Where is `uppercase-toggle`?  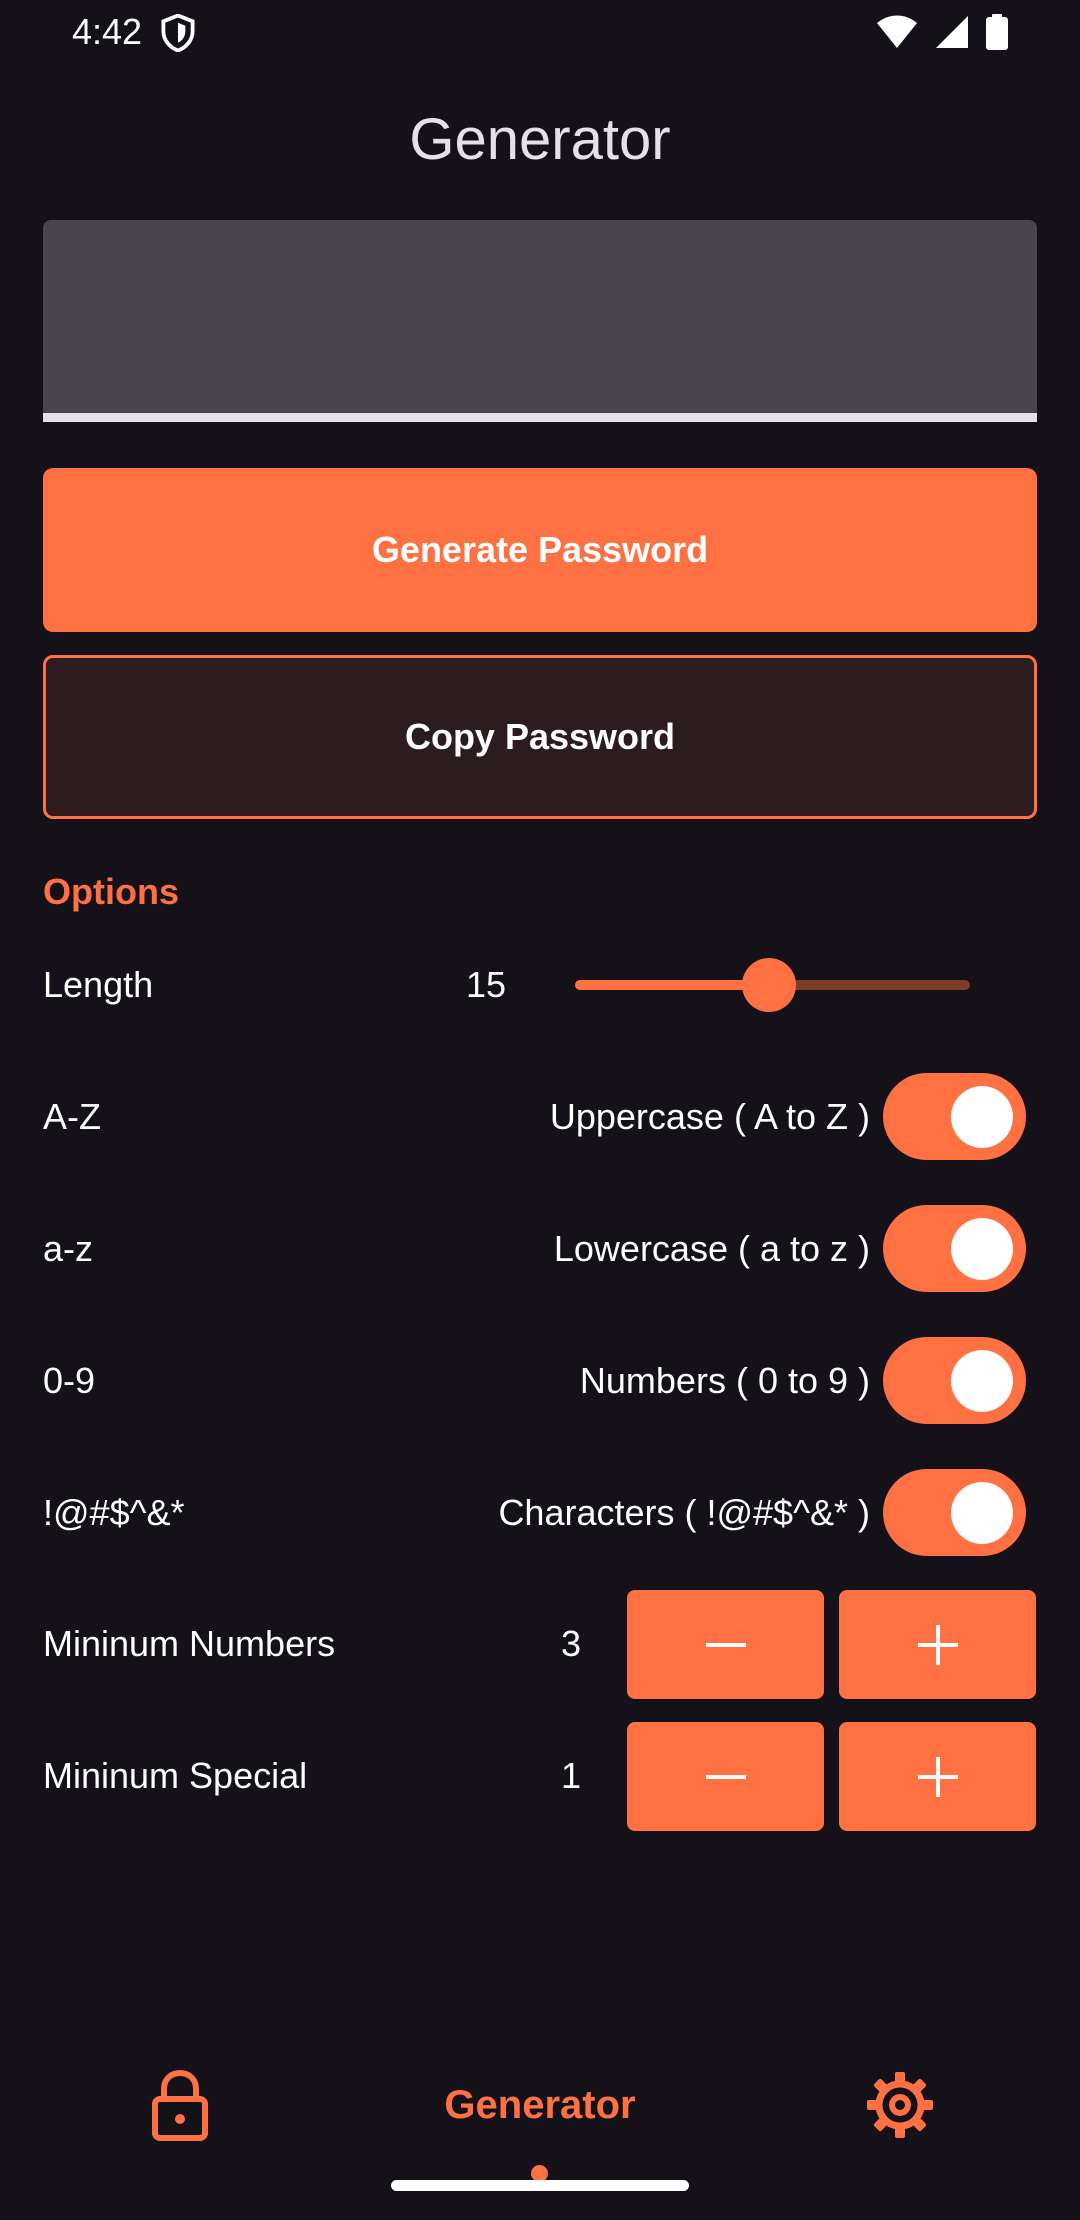 uppercase-toggle is located at coordinates (954, 1116).